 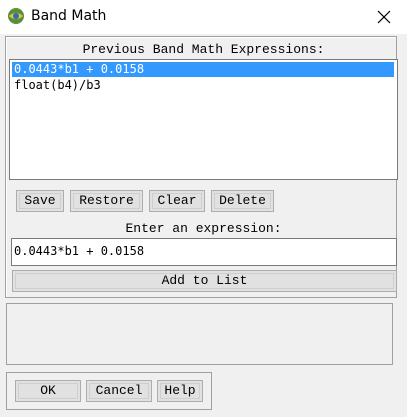 What do you see at coordinates (203, 85) in the screenshot?
I see `list-item: float(b4)/b3` at bounding box center [203, 85].